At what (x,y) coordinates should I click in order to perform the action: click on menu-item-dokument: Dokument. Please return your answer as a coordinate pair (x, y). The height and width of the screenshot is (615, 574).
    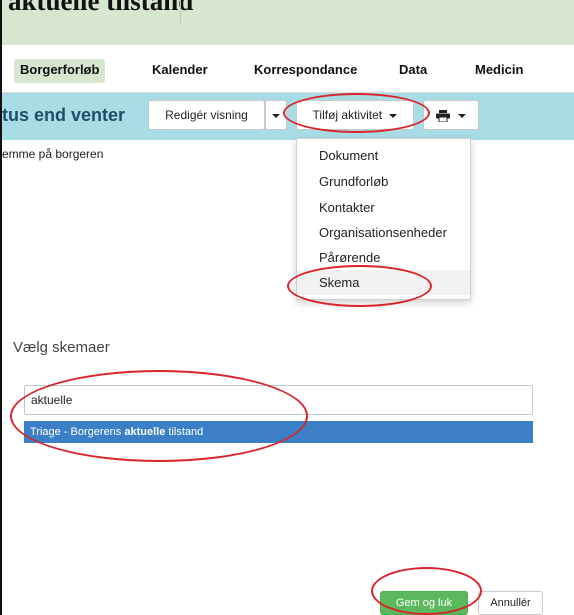
    Looking at the image, I should click on (383, 155).